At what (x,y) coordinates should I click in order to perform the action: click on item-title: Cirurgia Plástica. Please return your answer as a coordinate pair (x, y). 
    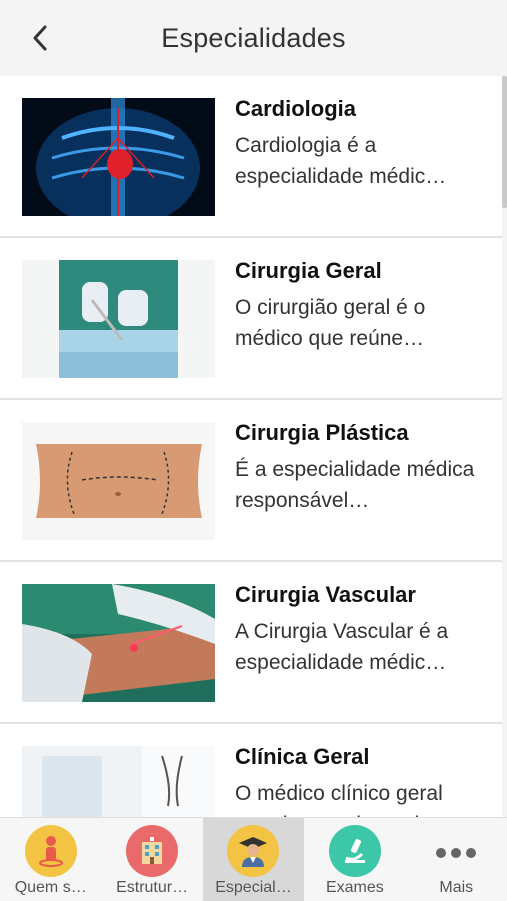
    Looking at the image, I should click on (322, 432).